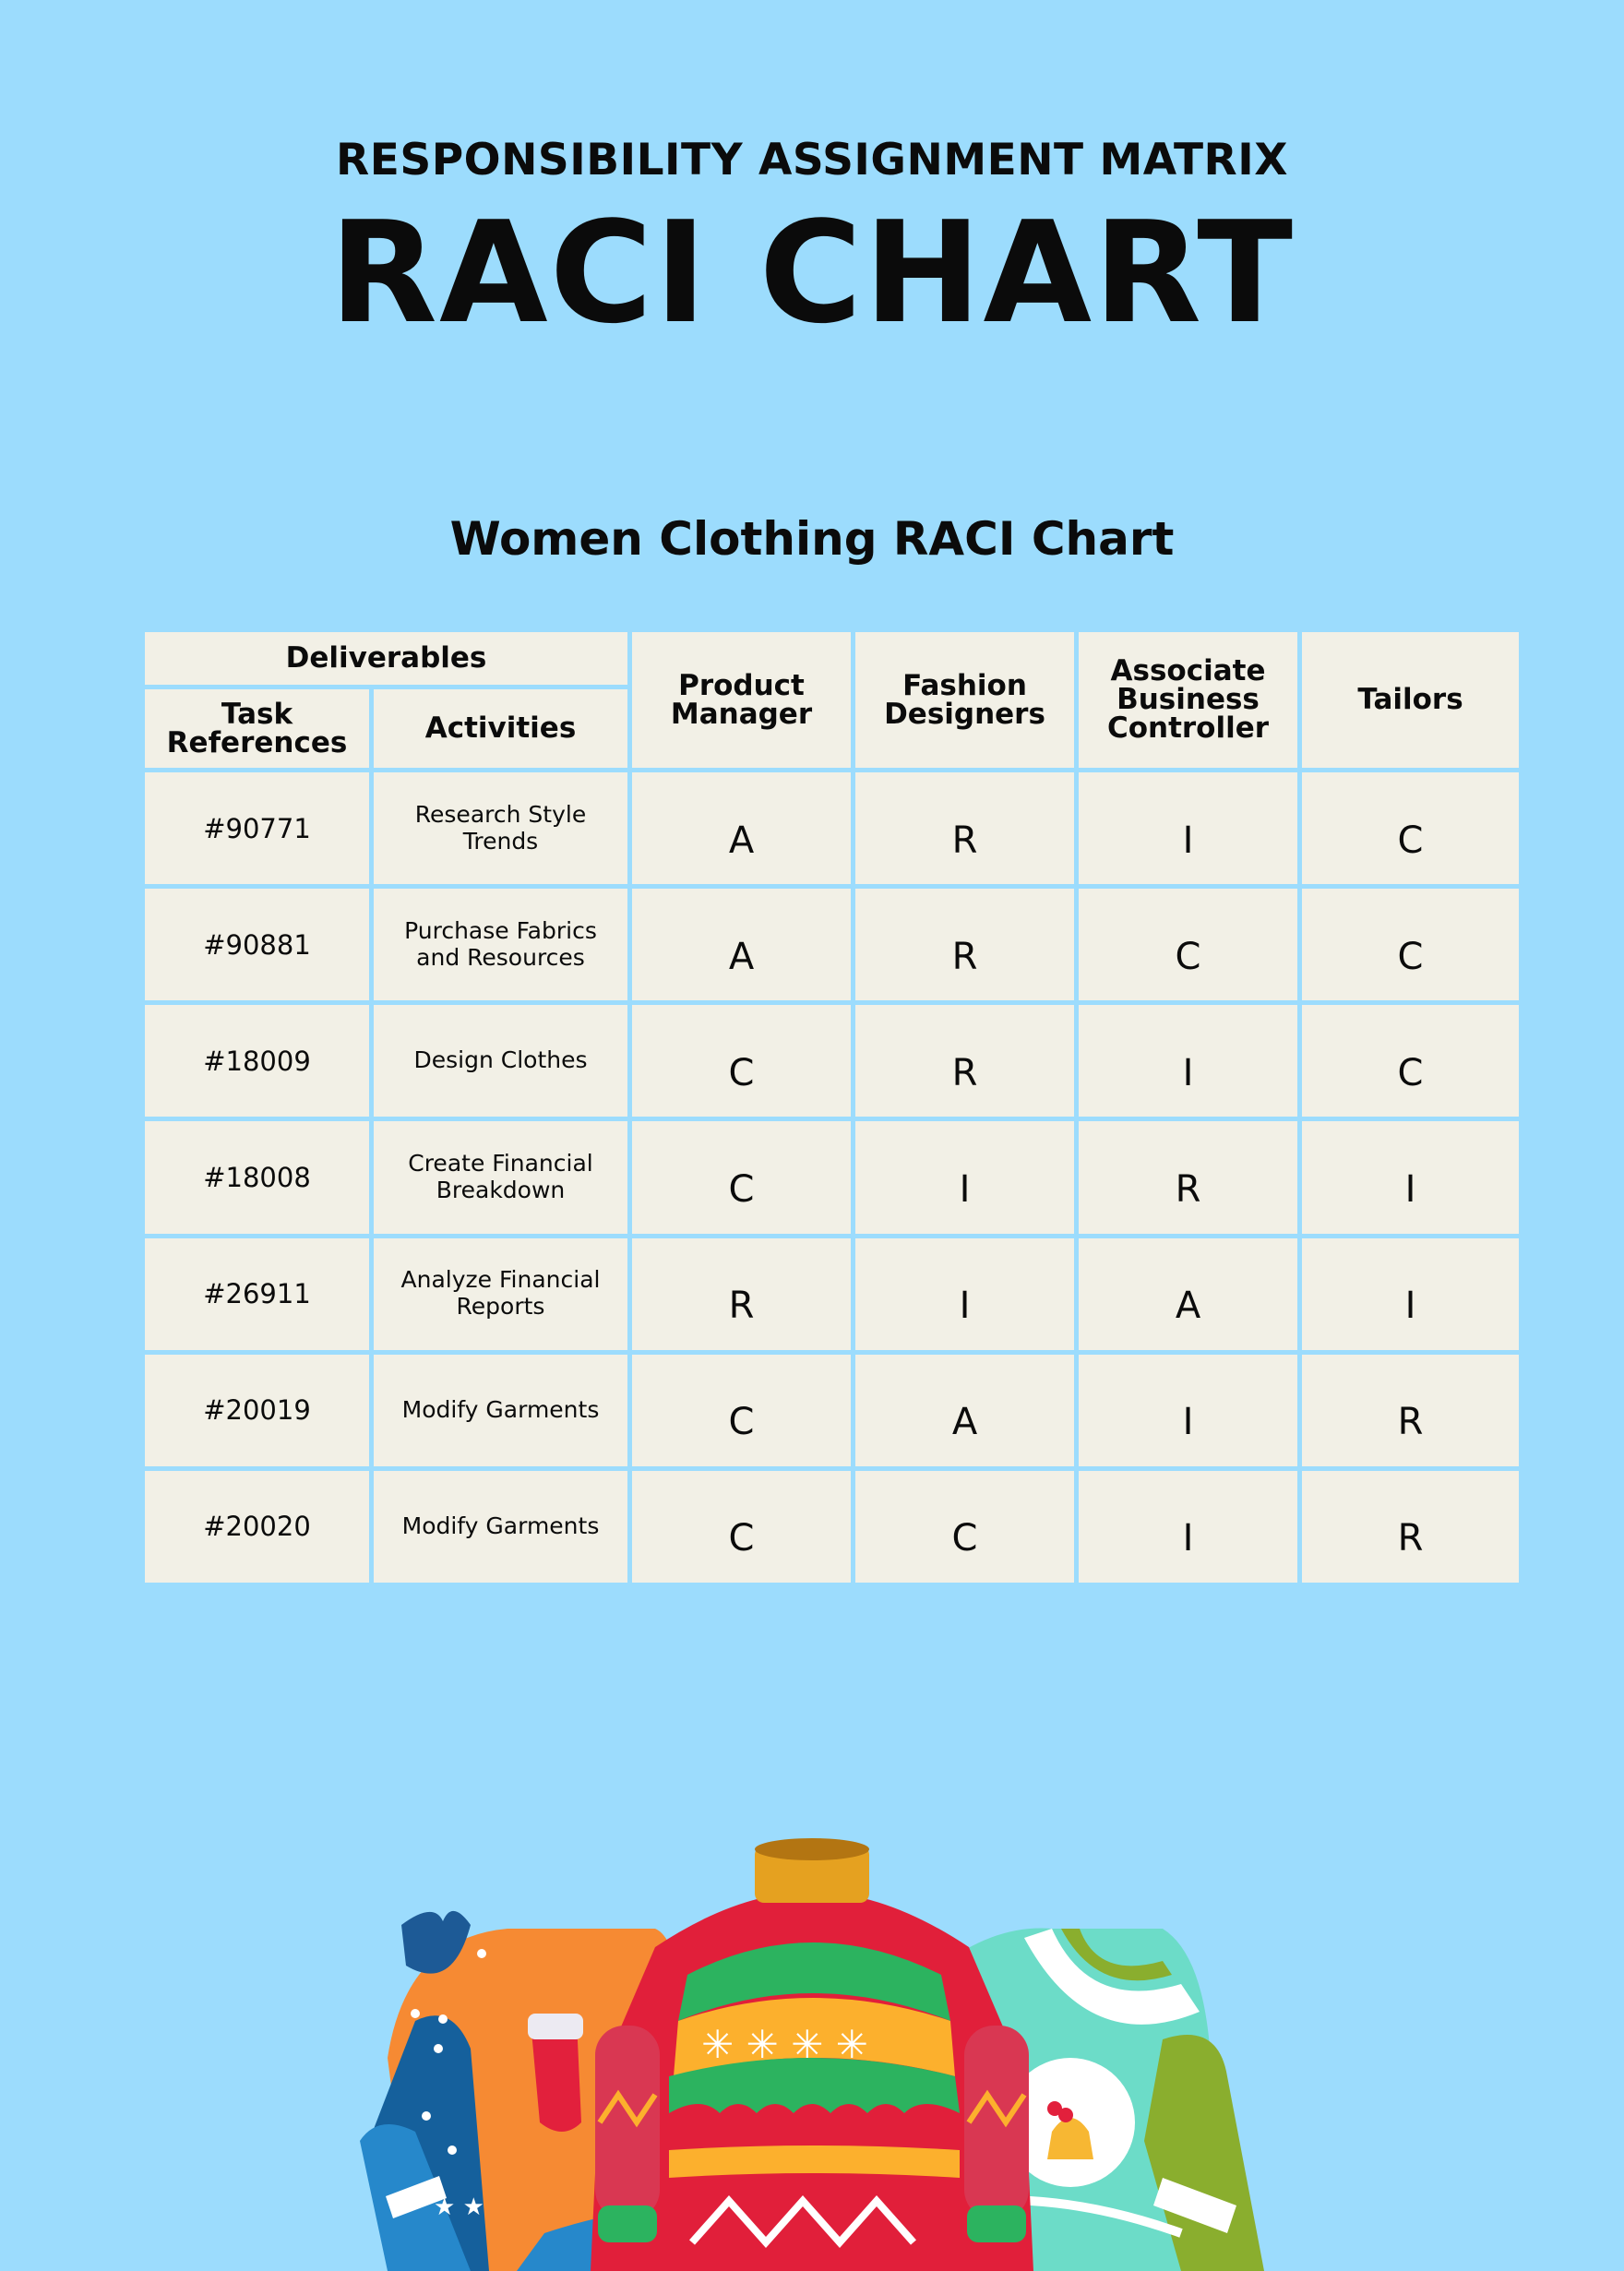 The height and width of the screenshot is (2271, 1624). Describe the element at coordinates (257, 1294) in the screenshot. I see `task-reference-cell: #26911` at that location.